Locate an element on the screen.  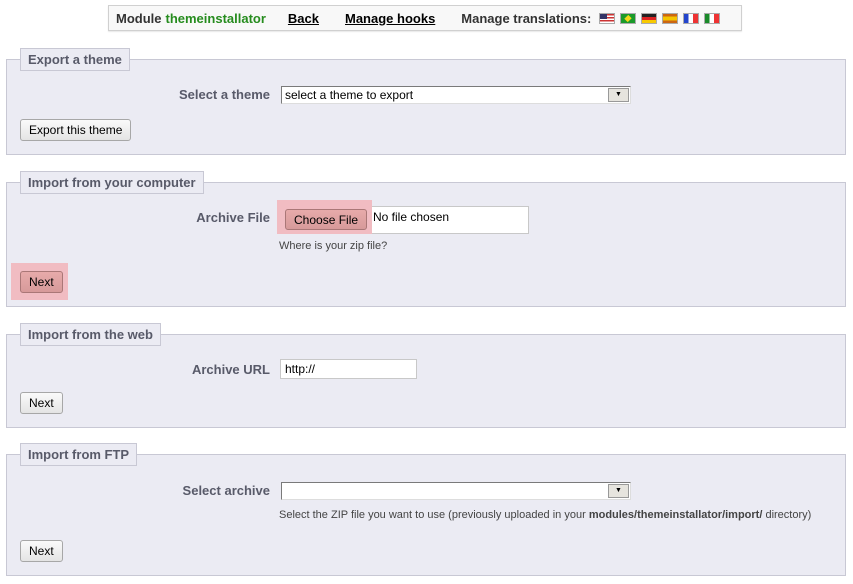
choose-file-button: Choose File is located at coordinates (326, 219).